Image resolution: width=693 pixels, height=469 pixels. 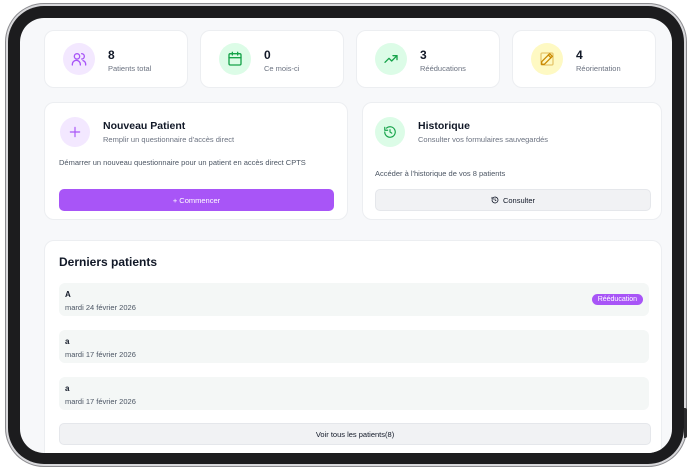 What do you see at coordinates (423, 55) in the screenshot?
I see `stat-value: 3` at bounding box center [423, 55].